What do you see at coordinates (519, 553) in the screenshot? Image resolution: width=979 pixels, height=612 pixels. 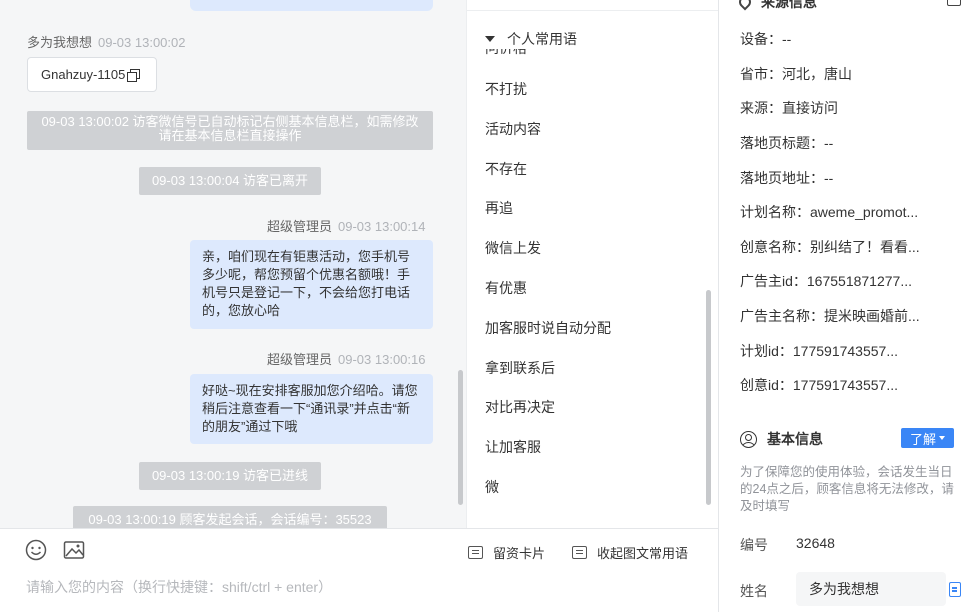 I see `lead-card-label: 留资卡片` at bounding box center [519, 553].